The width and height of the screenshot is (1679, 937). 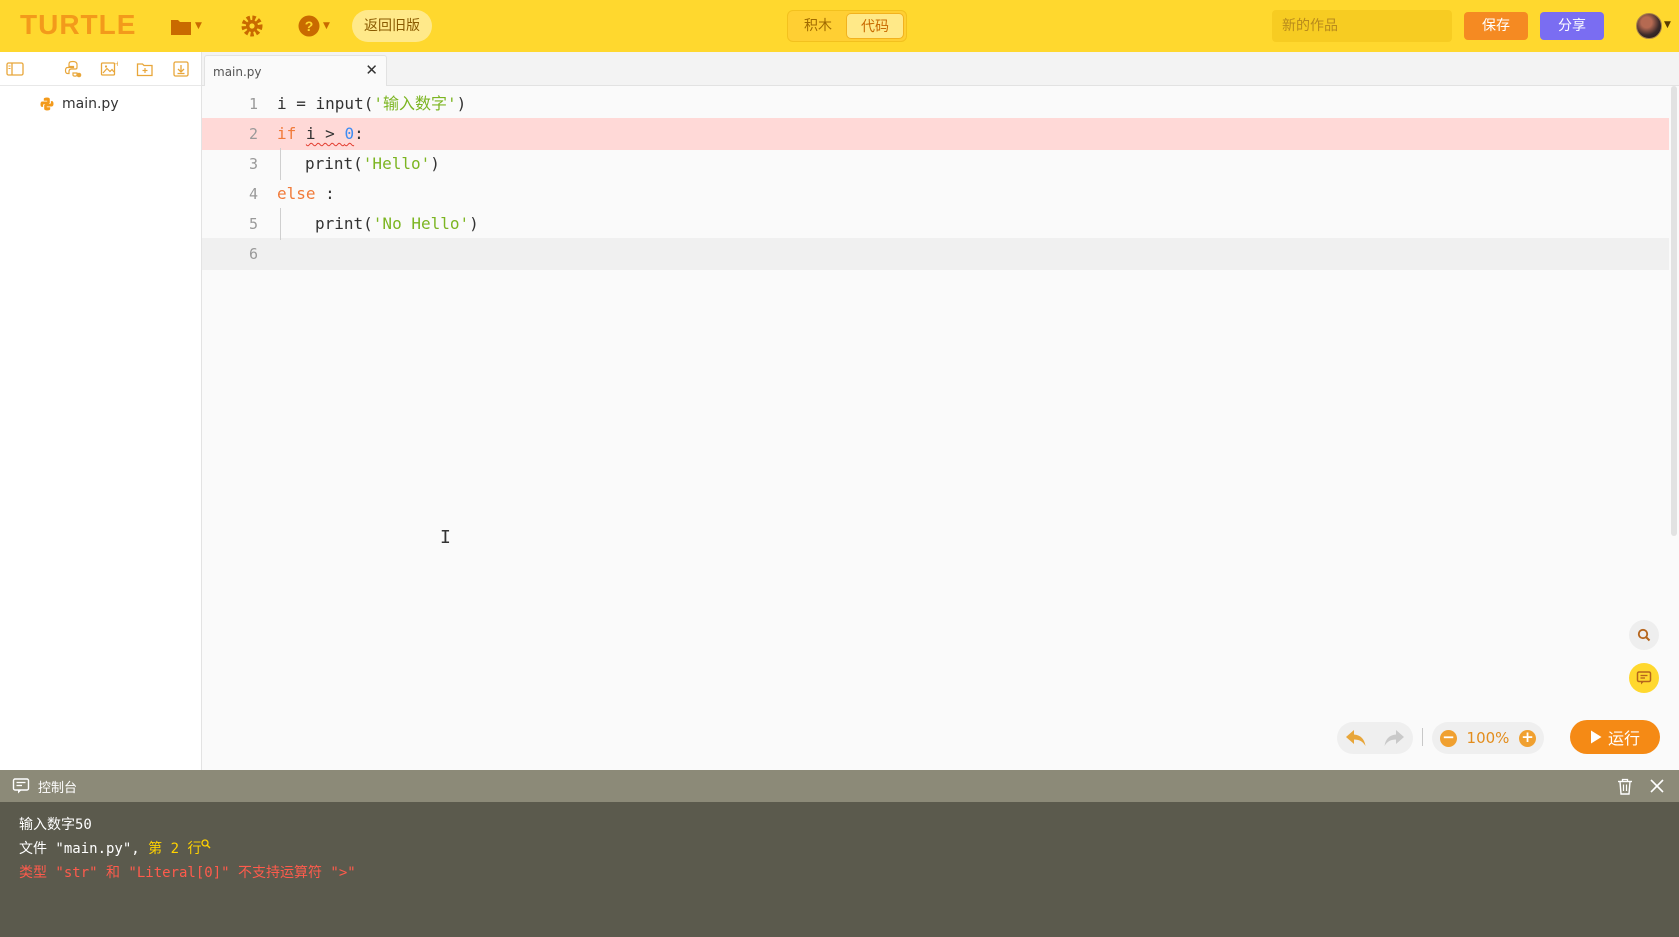 I want to click on sidebar-toolbar: +, so click(x=100, y=69).